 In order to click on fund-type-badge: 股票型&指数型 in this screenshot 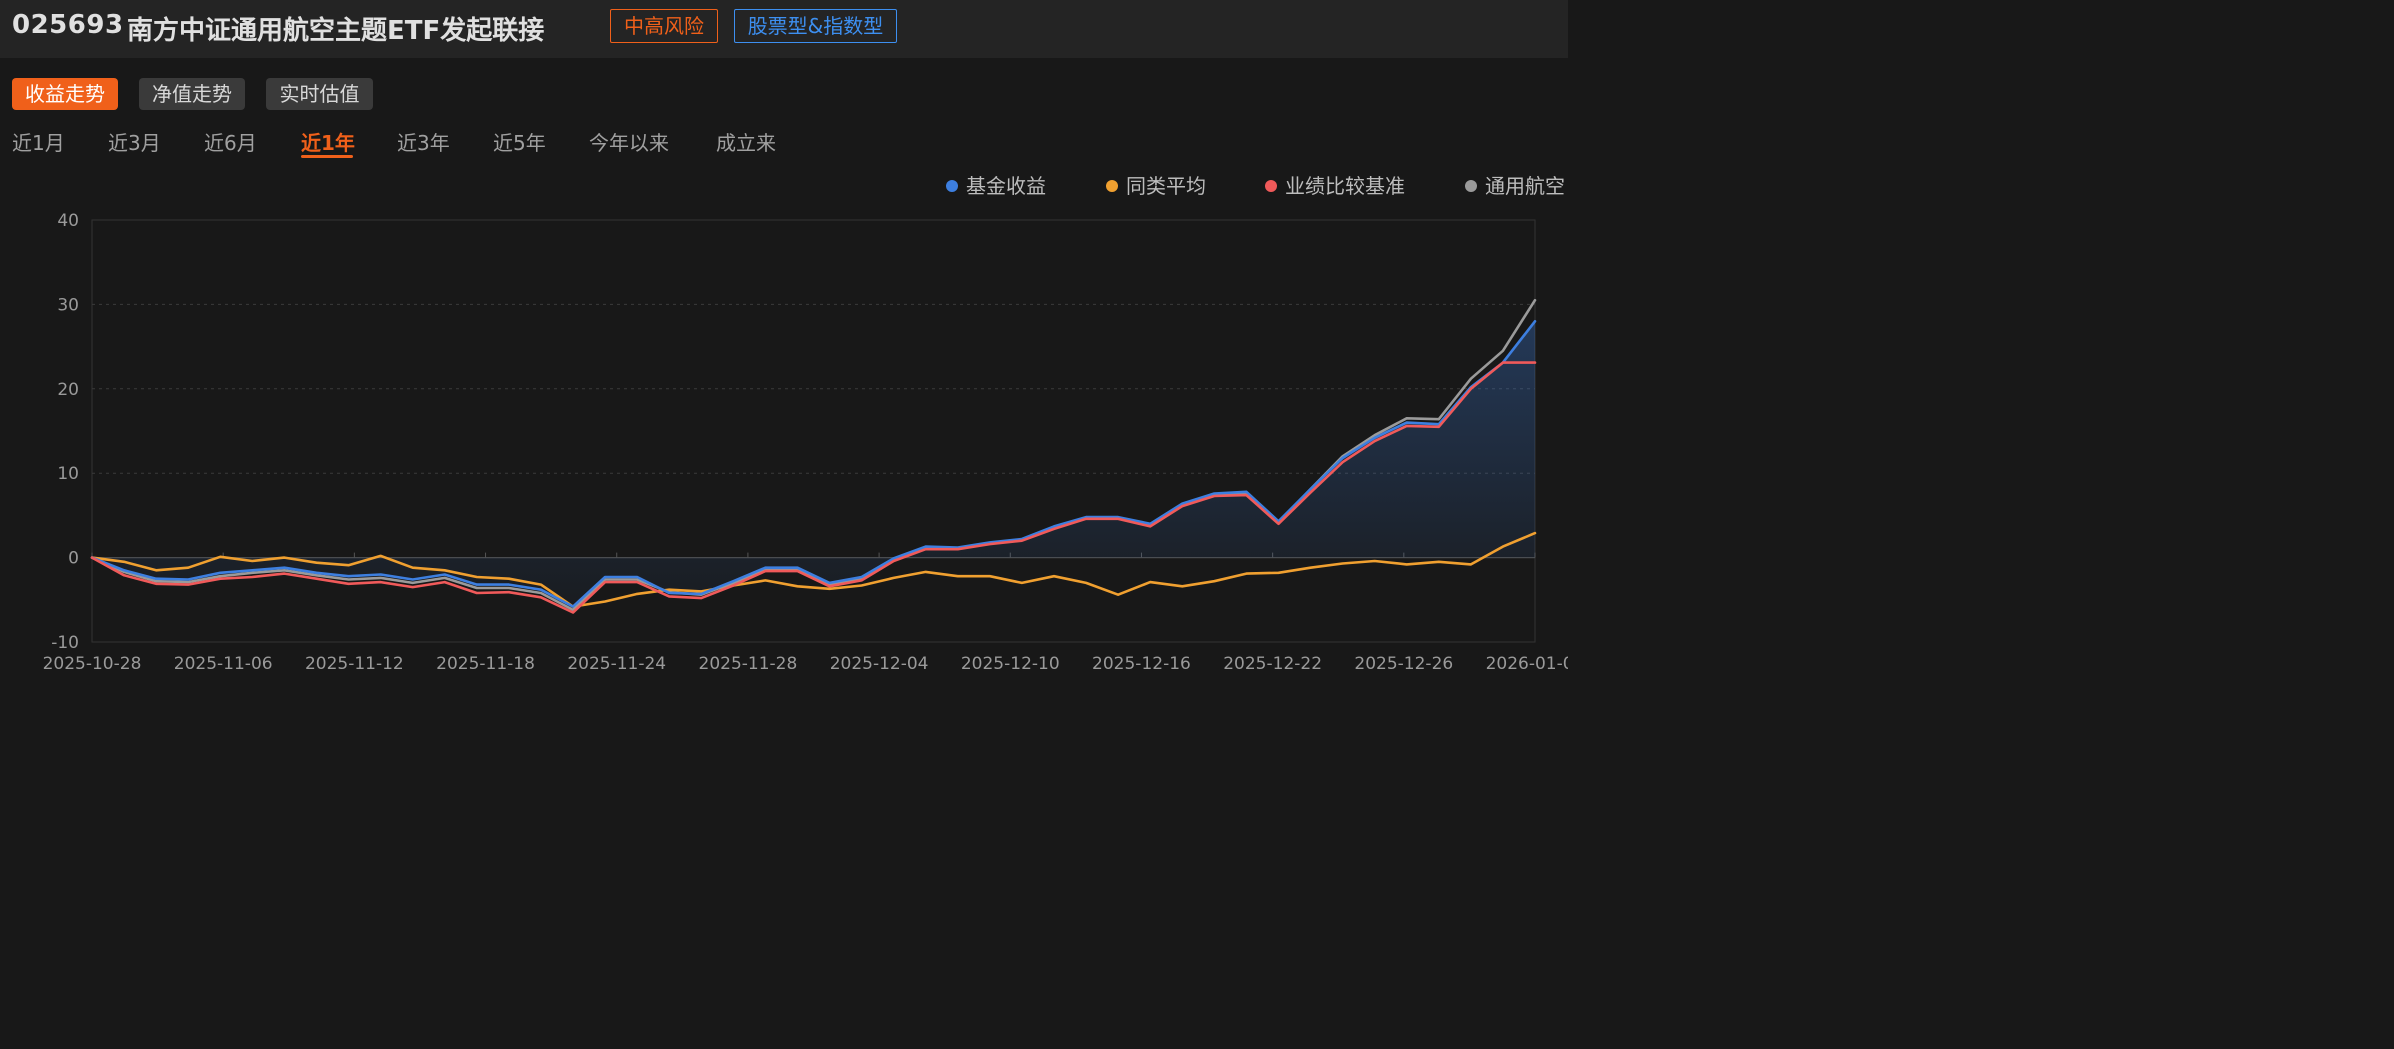, I will do `click(815, 26)`.